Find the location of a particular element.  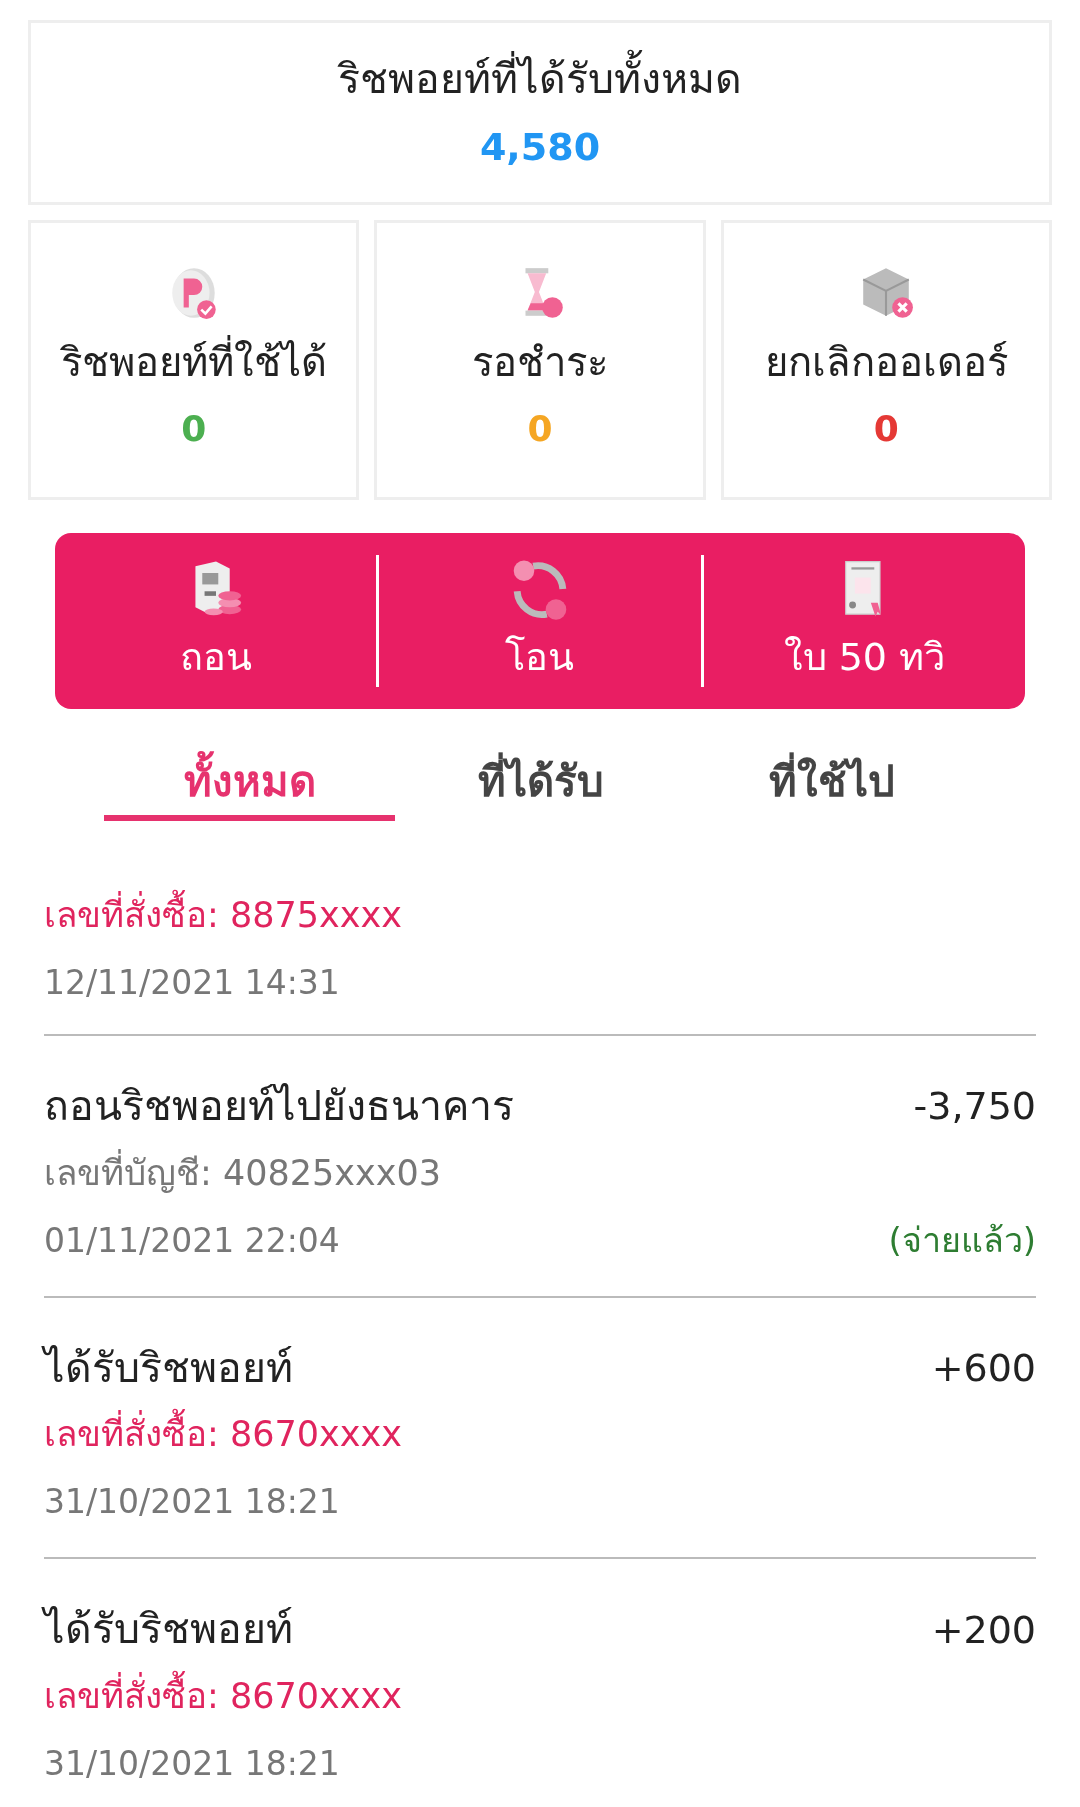

account-number: เลขที่บัญชี: 40825xxx03 is located at coordinates (242, 1170).